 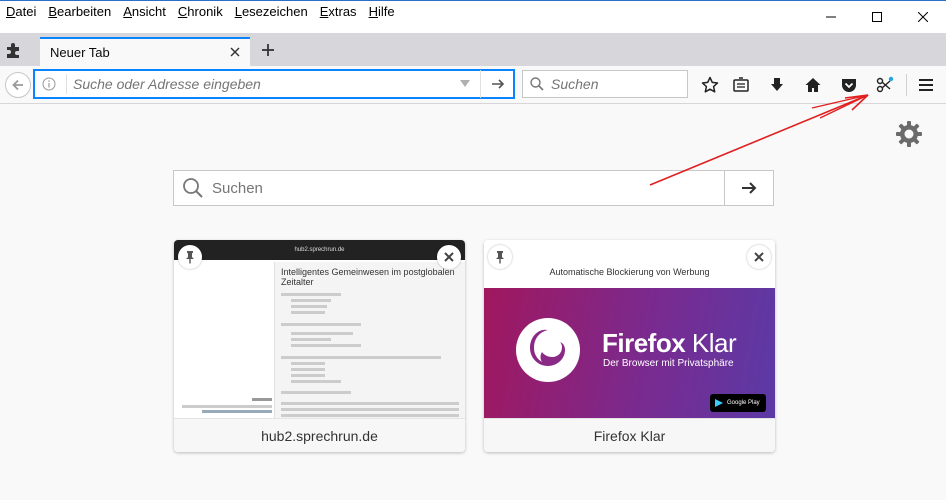 I want to click on menu-lesezeichen: Lesezeichen, so click(x=271, y=11).